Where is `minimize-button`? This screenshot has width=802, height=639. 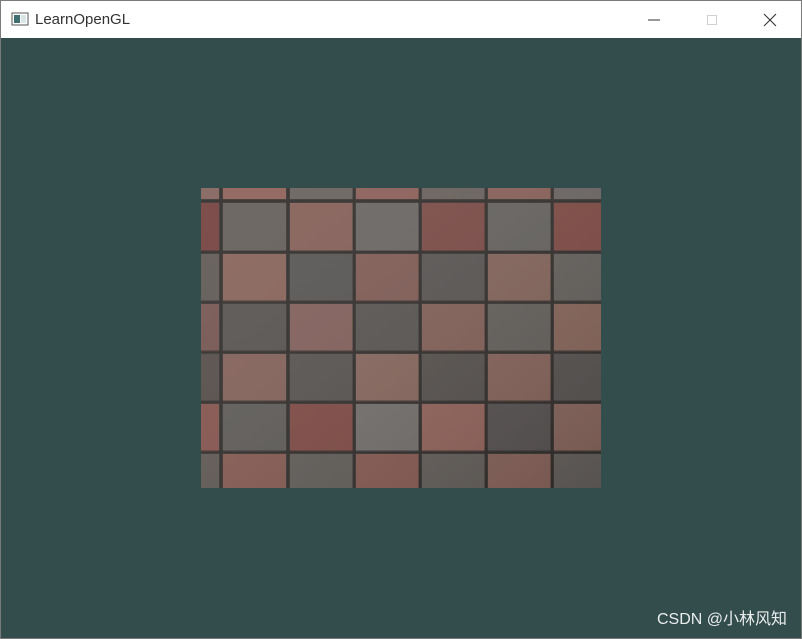 minimize-button is located at coordinates (654, 19).